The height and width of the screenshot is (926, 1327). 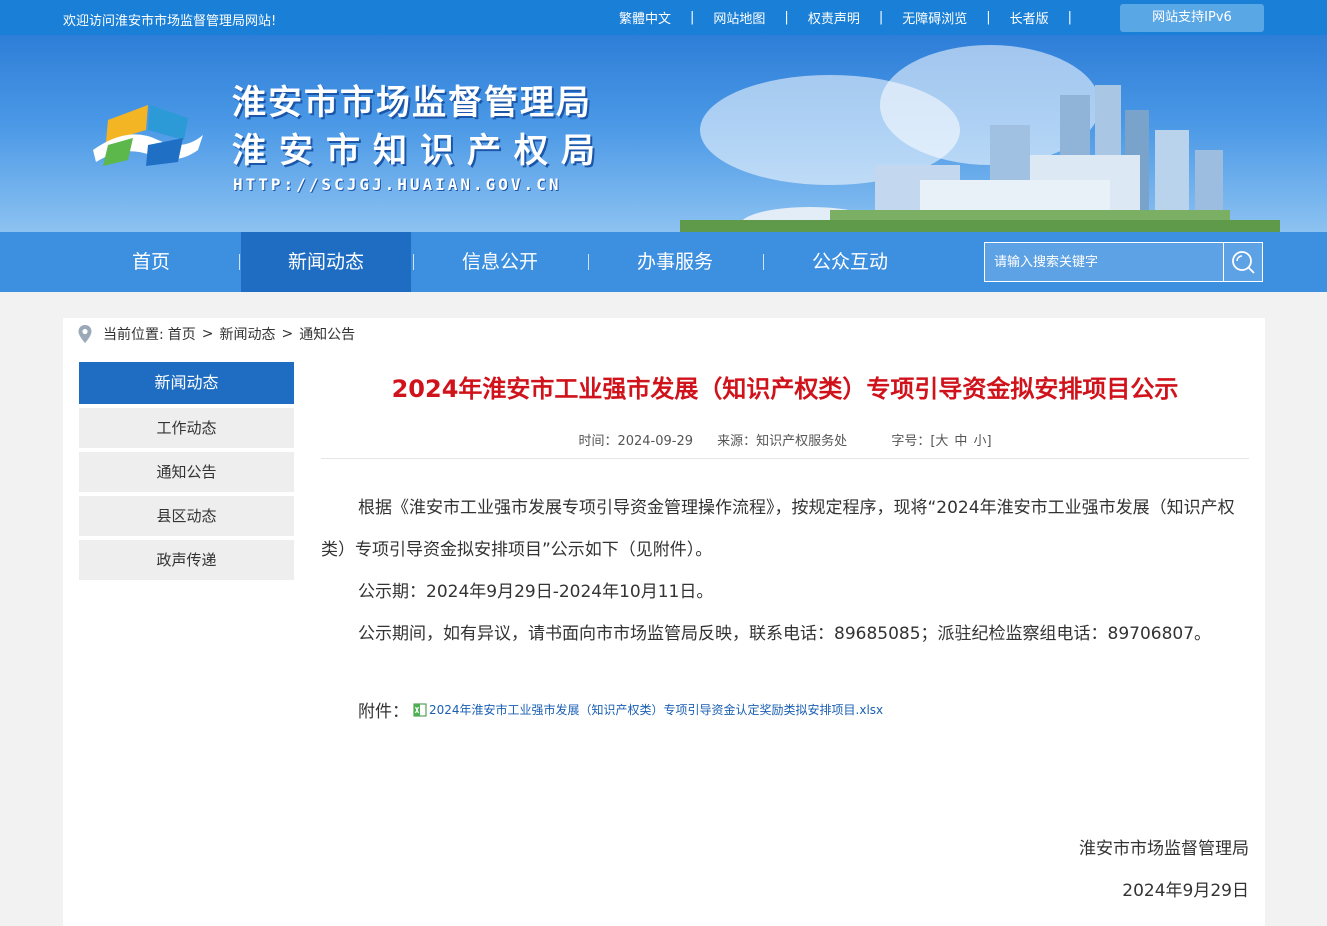 I want to click on sidebar-item-county-news: 县区动态, so click(x=186, y=516).